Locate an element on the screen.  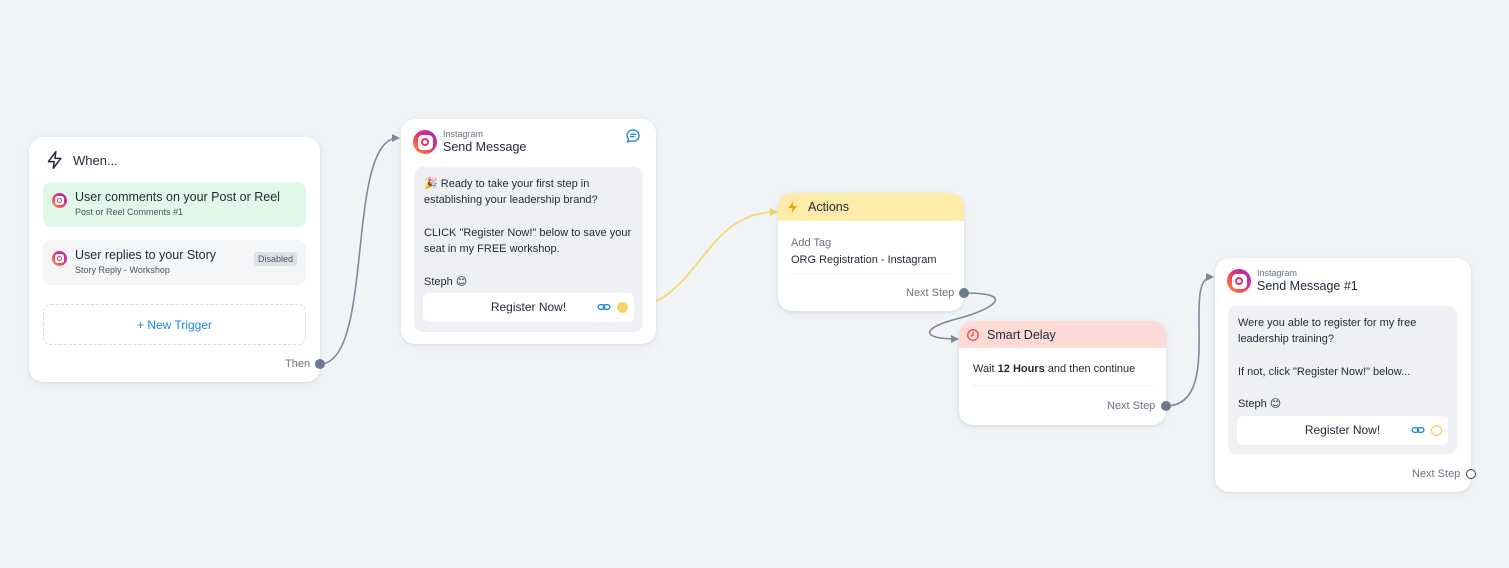
chat-bubble-icon is located at coordinates (633, 136).